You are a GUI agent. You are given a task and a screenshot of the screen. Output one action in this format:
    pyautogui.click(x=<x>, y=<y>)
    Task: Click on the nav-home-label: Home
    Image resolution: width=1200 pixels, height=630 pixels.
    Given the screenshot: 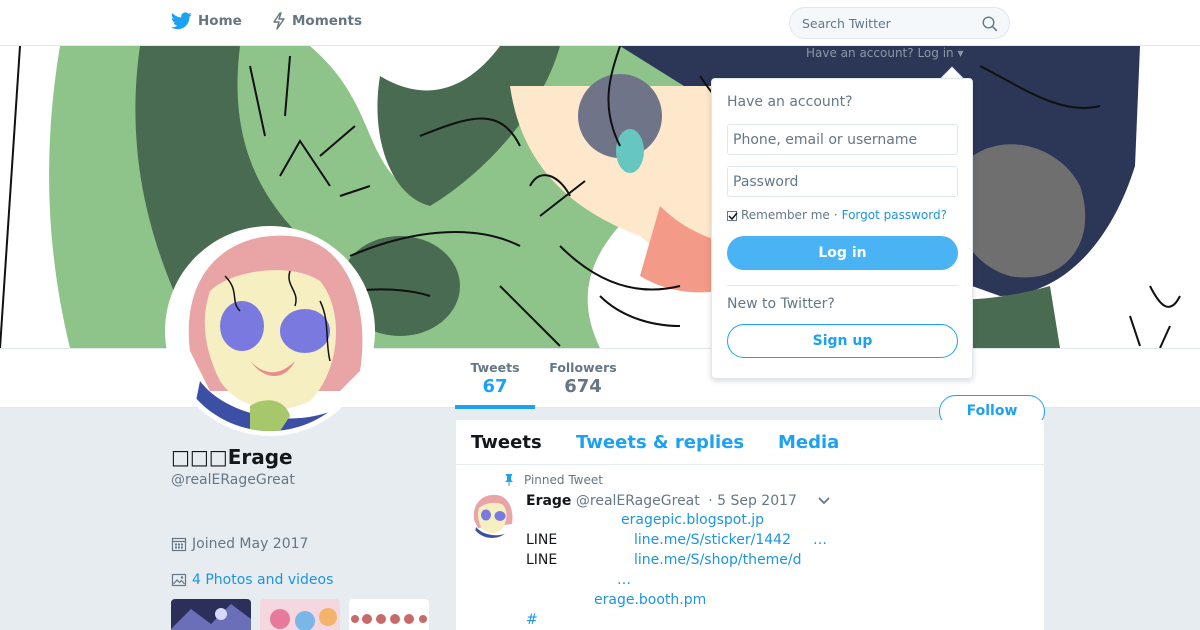 What is the action you would take?
    pyautogui.click(x=220, y=21)
    